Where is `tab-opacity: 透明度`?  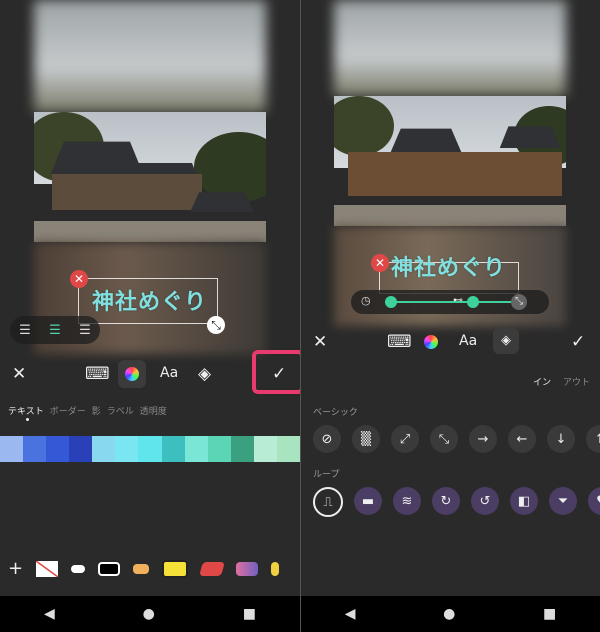
tab-opacity: 透明度 is located at coordinates (153, 410).